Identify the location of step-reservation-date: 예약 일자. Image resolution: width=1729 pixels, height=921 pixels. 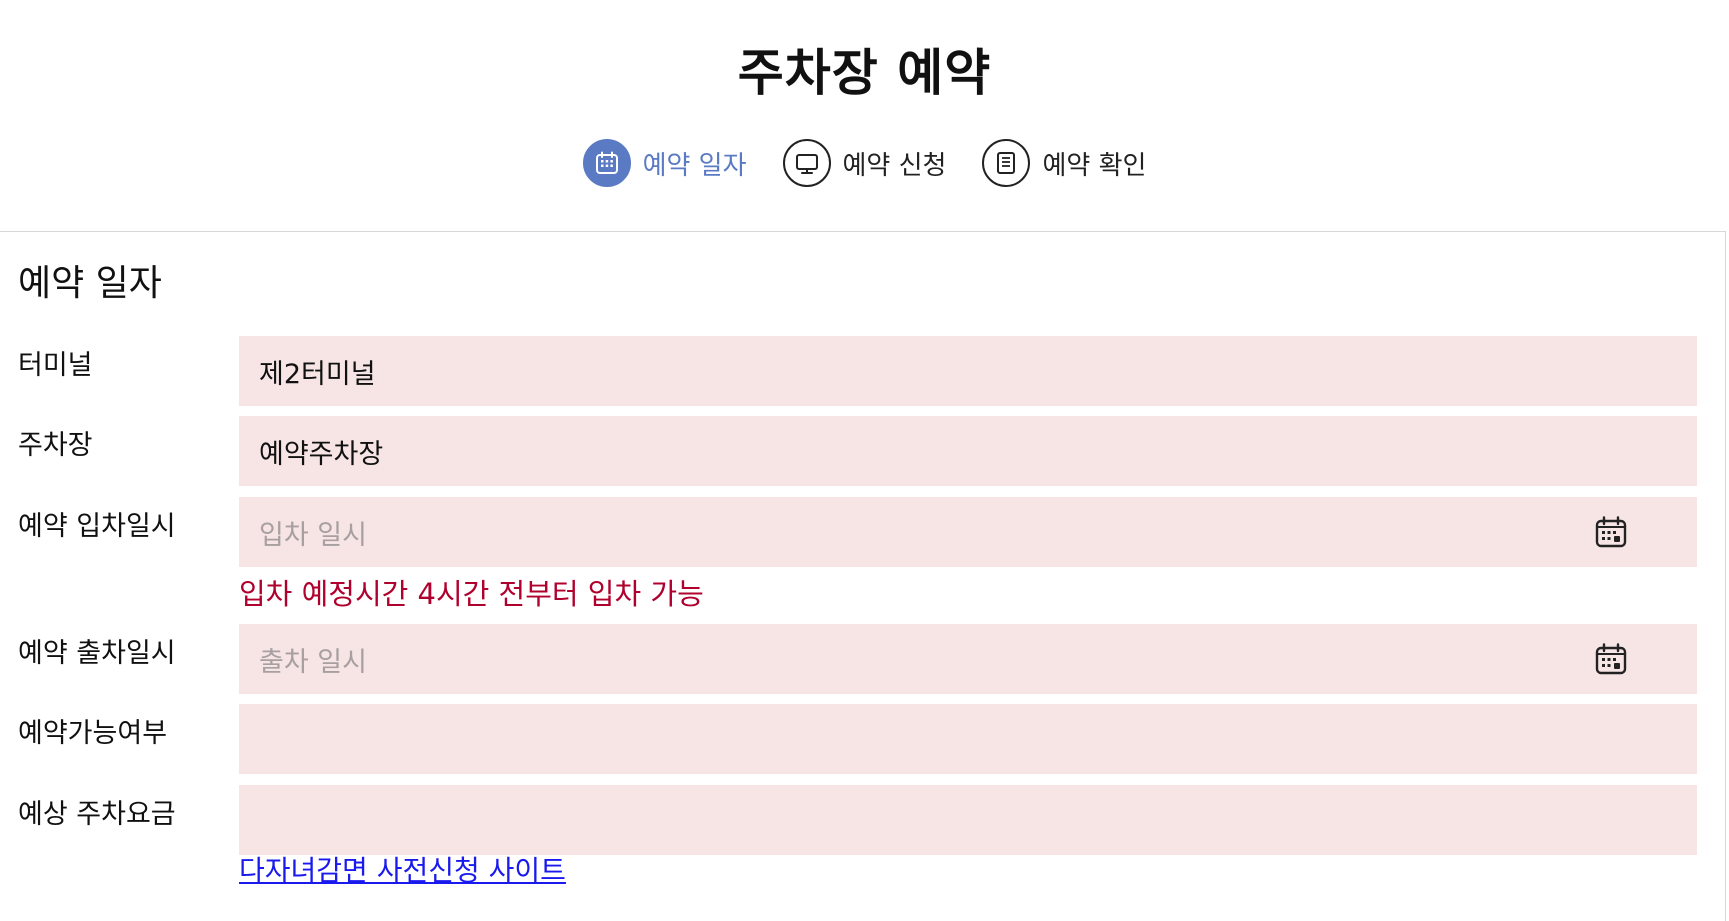
(664, 163).